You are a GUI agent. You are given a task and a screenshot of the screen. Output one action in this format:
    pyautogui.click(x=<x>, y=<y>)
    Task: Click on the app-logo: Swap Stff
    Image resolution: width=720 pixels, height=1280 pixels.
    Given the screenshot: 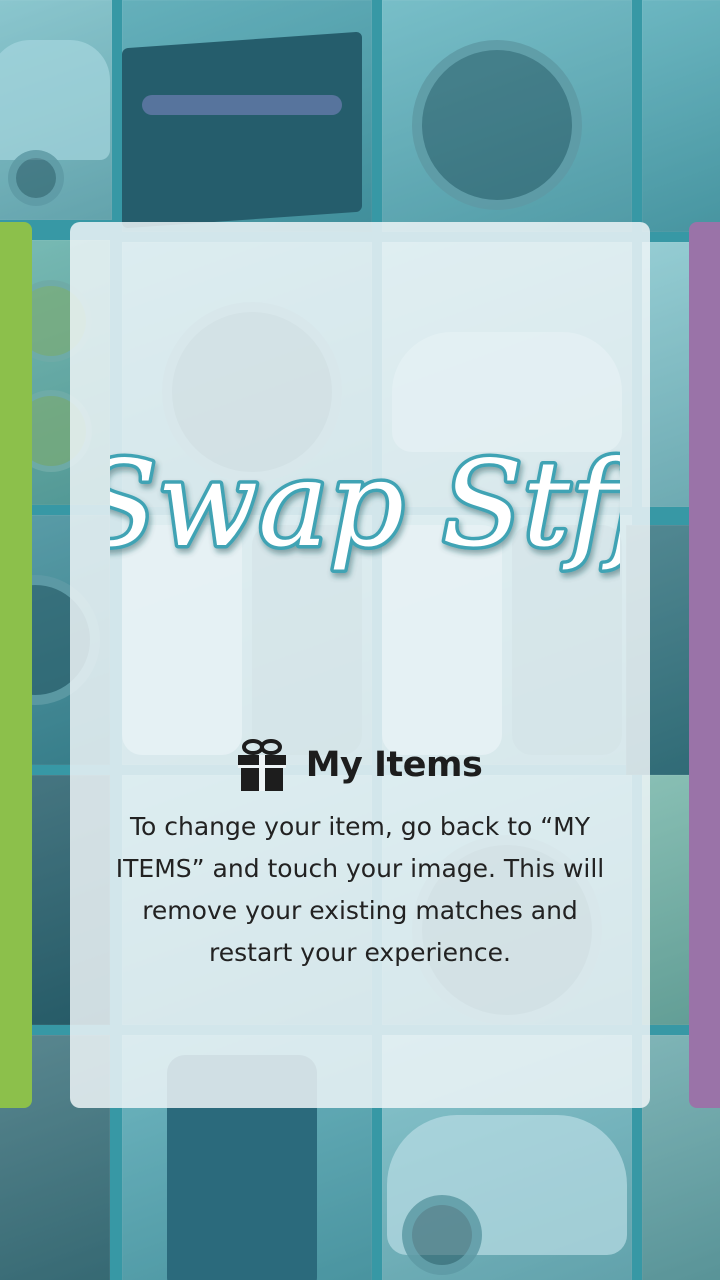 What is the action you would take?
    pyautogui.click(x=365, y=504)
    